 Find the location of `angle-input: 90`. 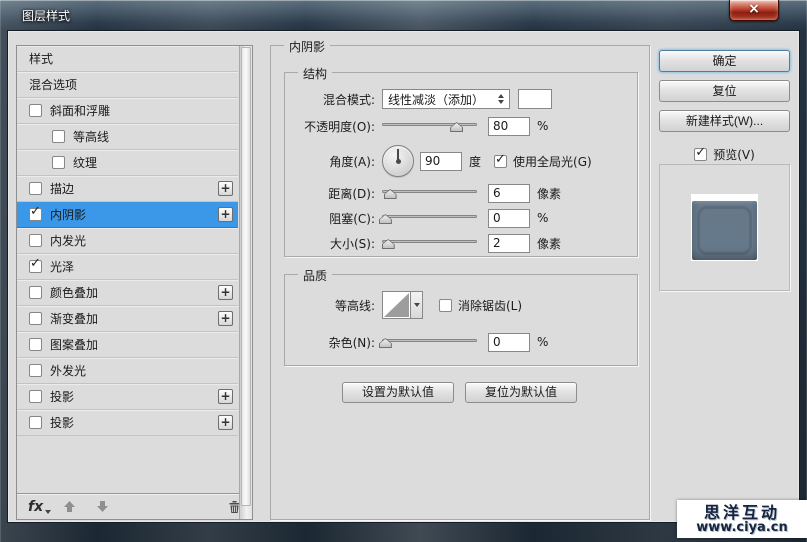

angle-input: 90 is located at coordinates (441, 161).